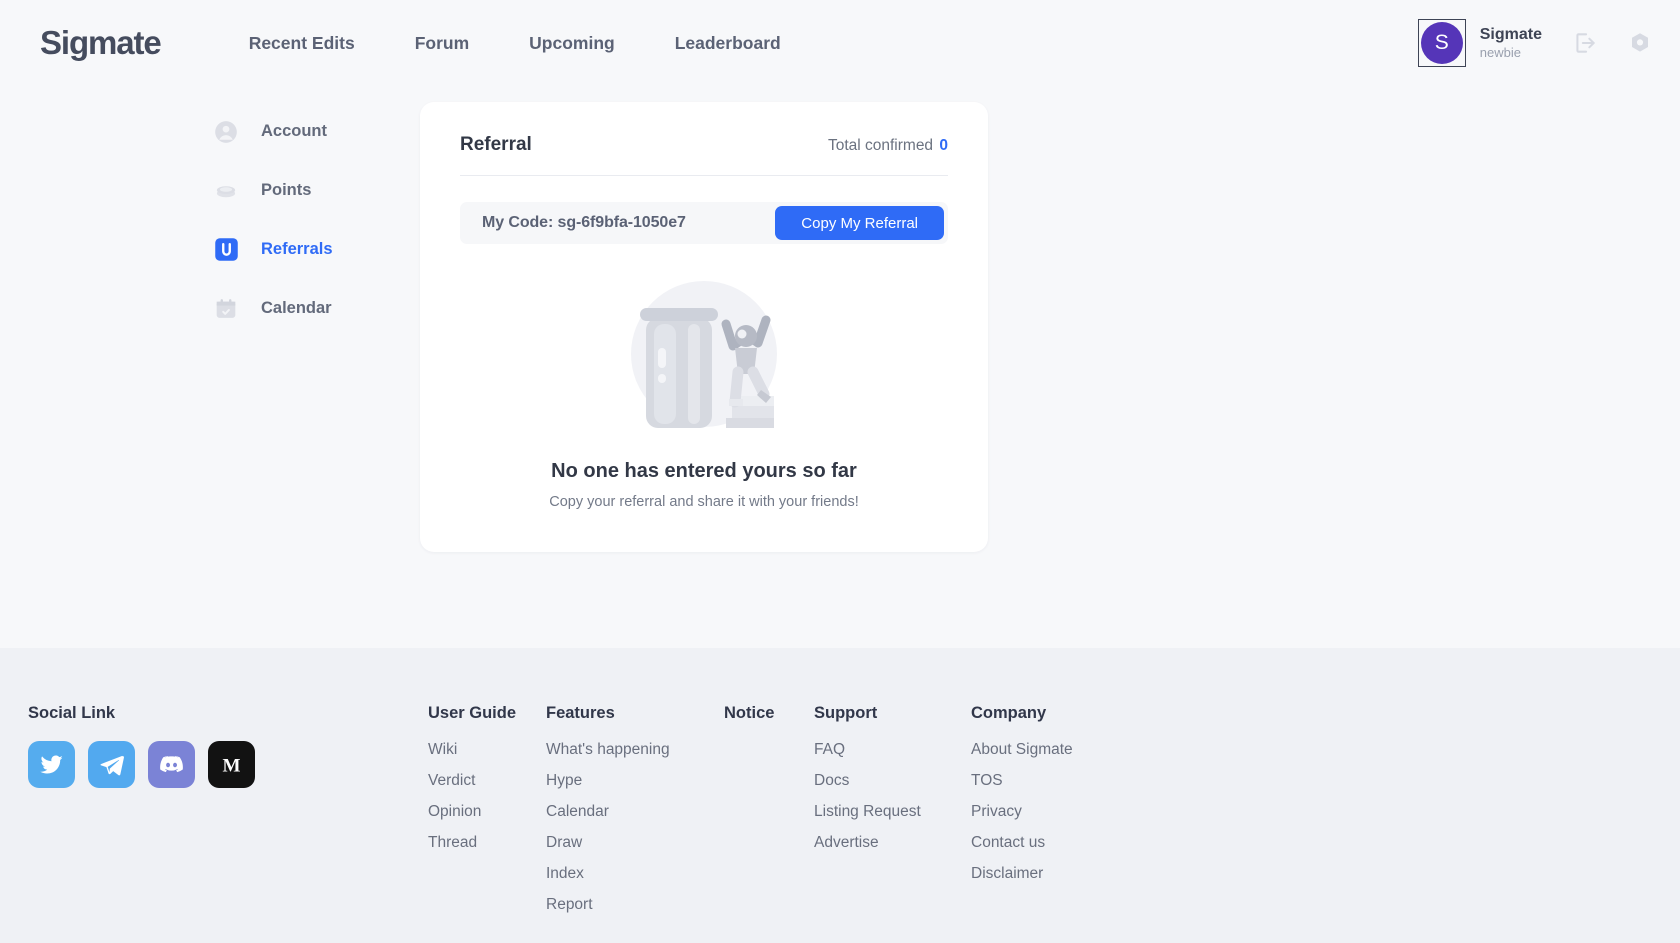  I want to click on footer-column-user-guide: User Guide Wiki Verdict Opinion Thread, so click(487, 823).